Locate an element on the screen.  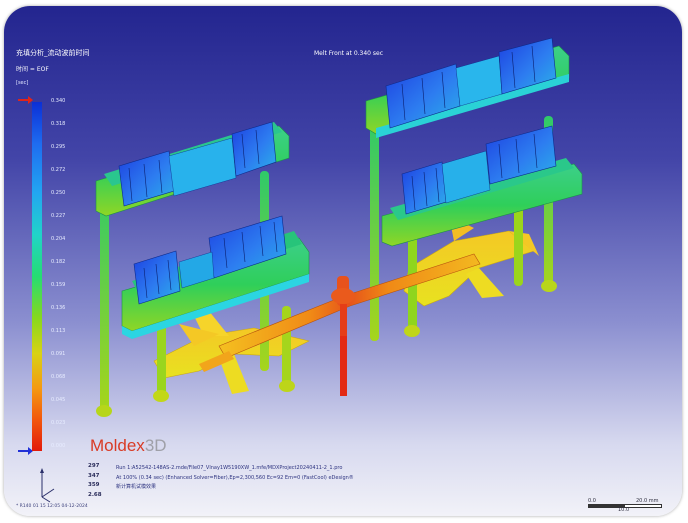
stat-value: 347 is located at coordinates (94, 475).